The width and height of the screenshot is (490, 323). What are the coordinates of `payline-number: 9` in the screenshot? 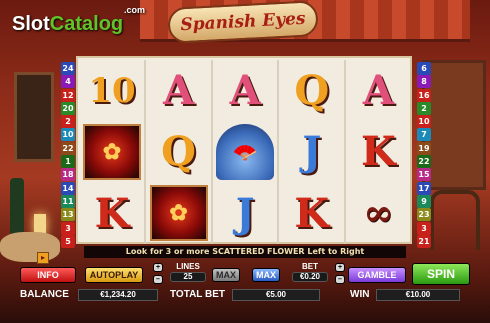 It's located at (424, 201).